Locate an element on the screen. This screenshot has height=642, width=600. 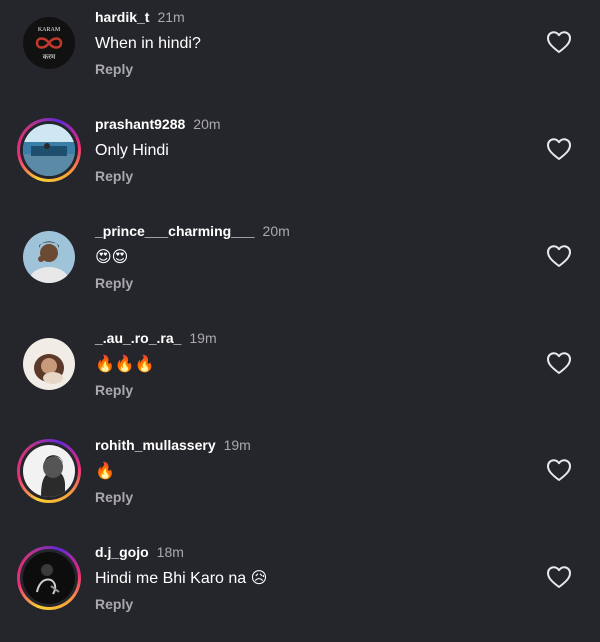
comment-meta: hardik_t 21m is located at coordinates (140, 17).